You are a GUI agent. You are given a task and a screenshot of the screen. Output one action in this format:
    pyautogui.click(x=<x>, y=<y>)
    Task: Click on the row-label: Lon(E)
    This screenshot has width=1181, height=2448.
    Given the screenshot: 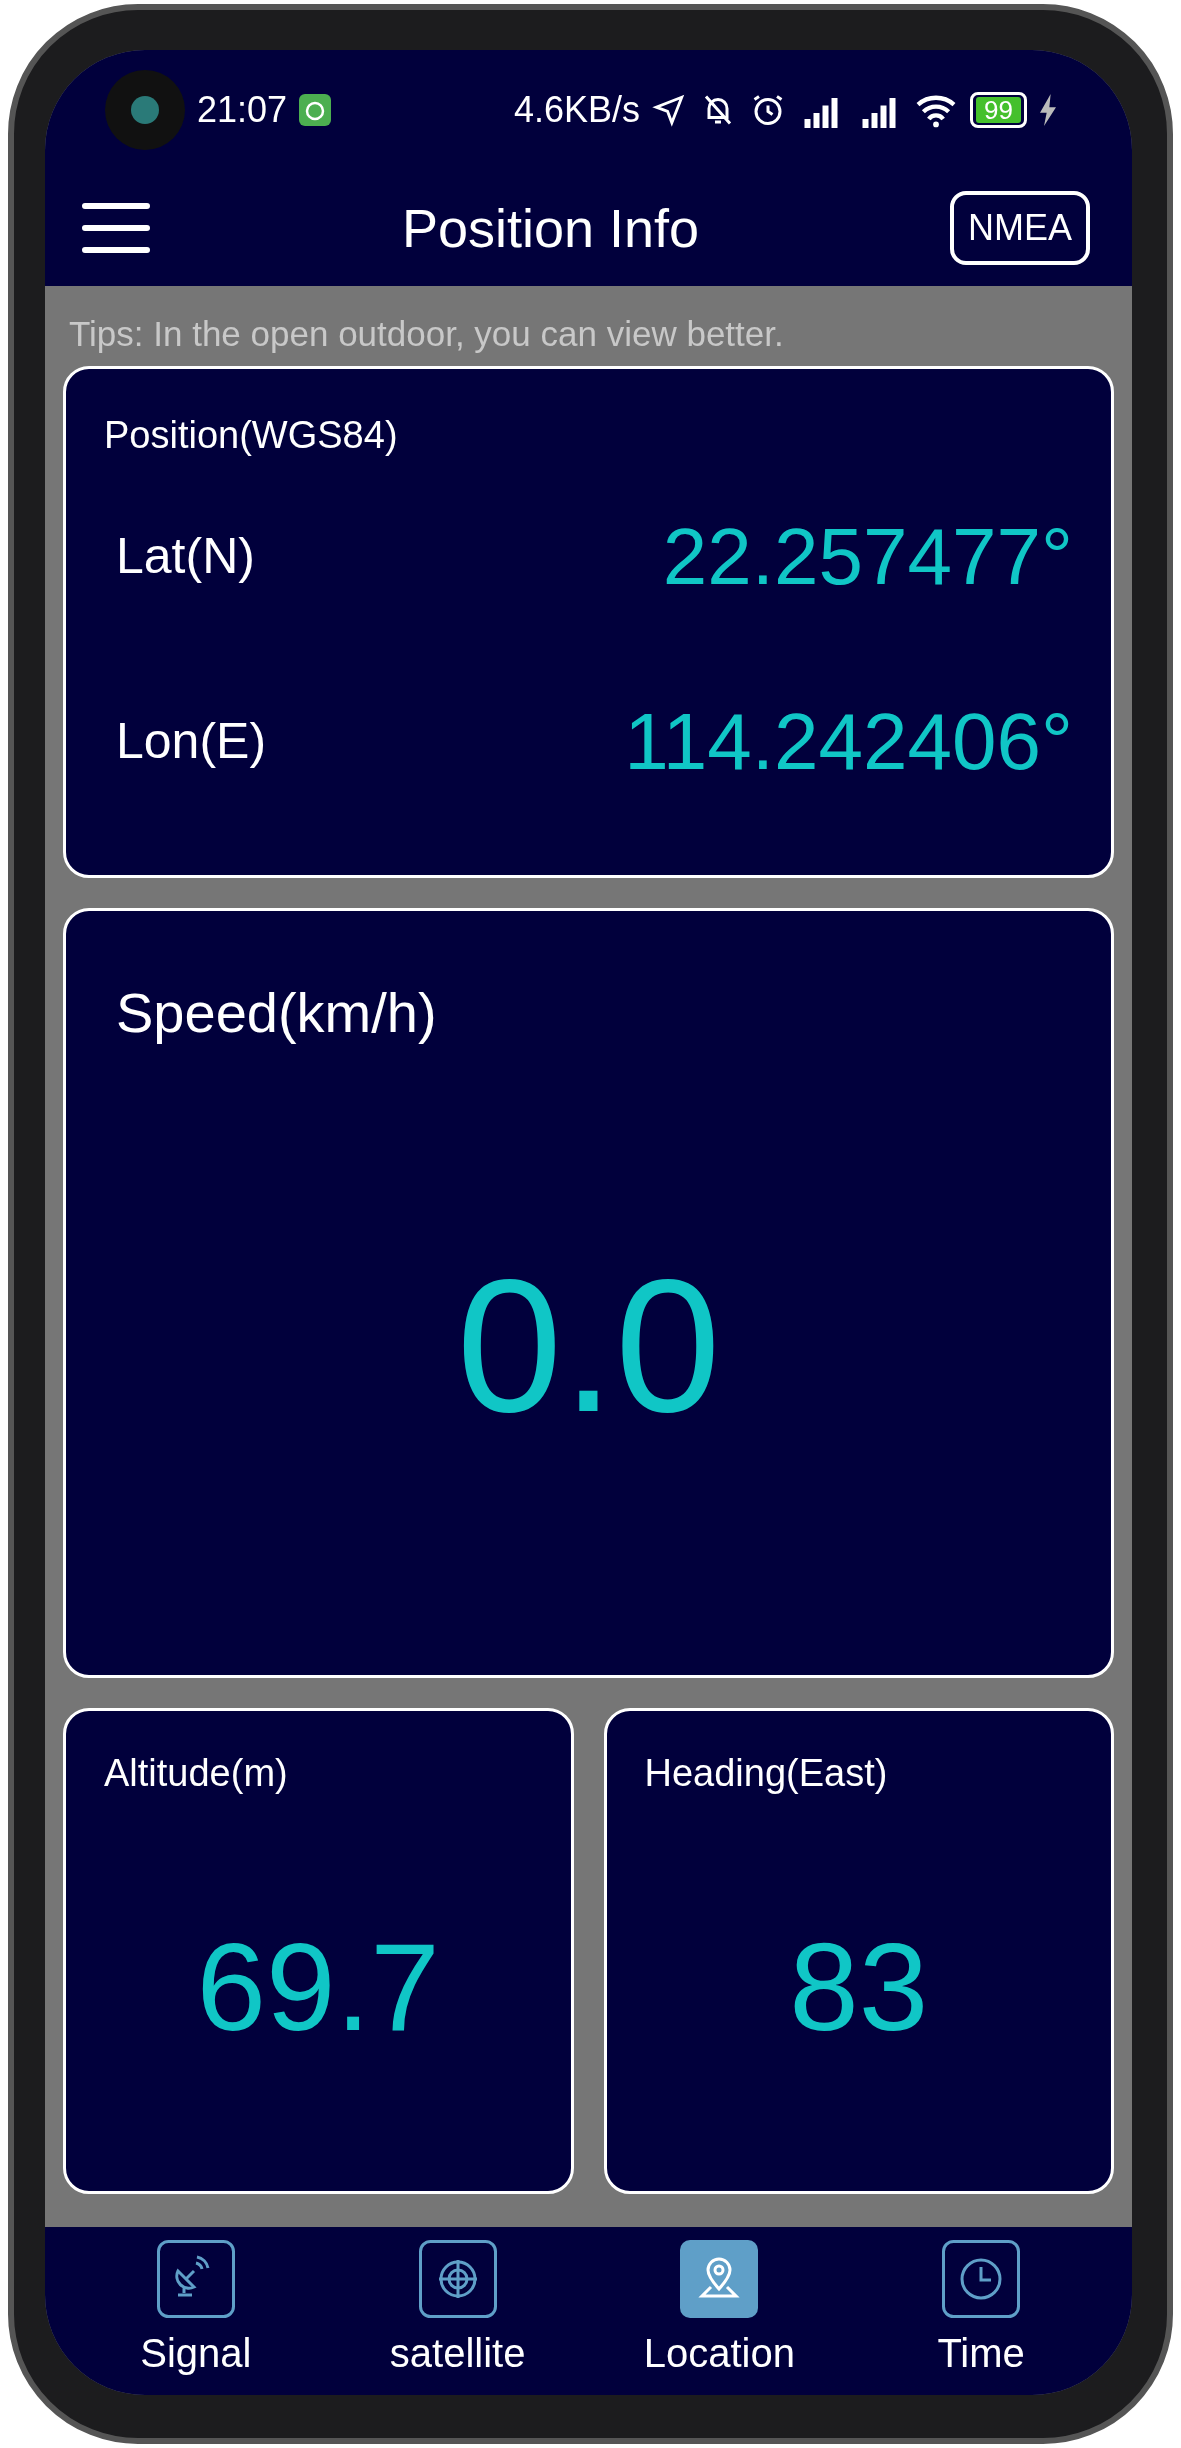 What is the action you would take?
    pyautogui.click(x=191, y=741)
    